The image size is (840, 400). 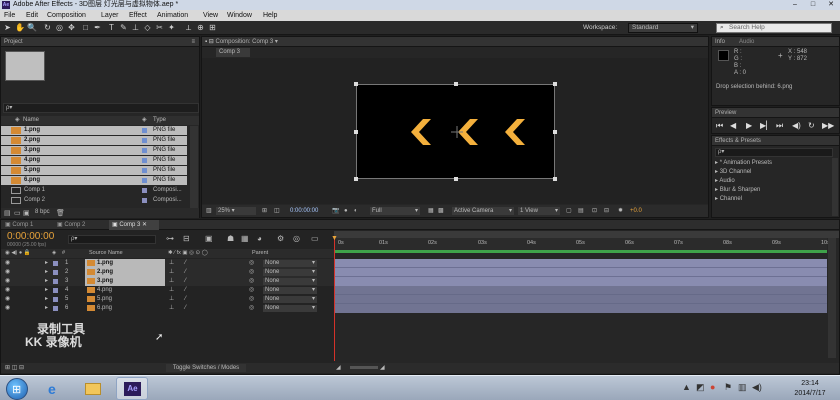 What do you see at coordinates (719, 126) in the screenshot?
I see `first-frame-icon: ⏮` at bounding box center [719, 126].